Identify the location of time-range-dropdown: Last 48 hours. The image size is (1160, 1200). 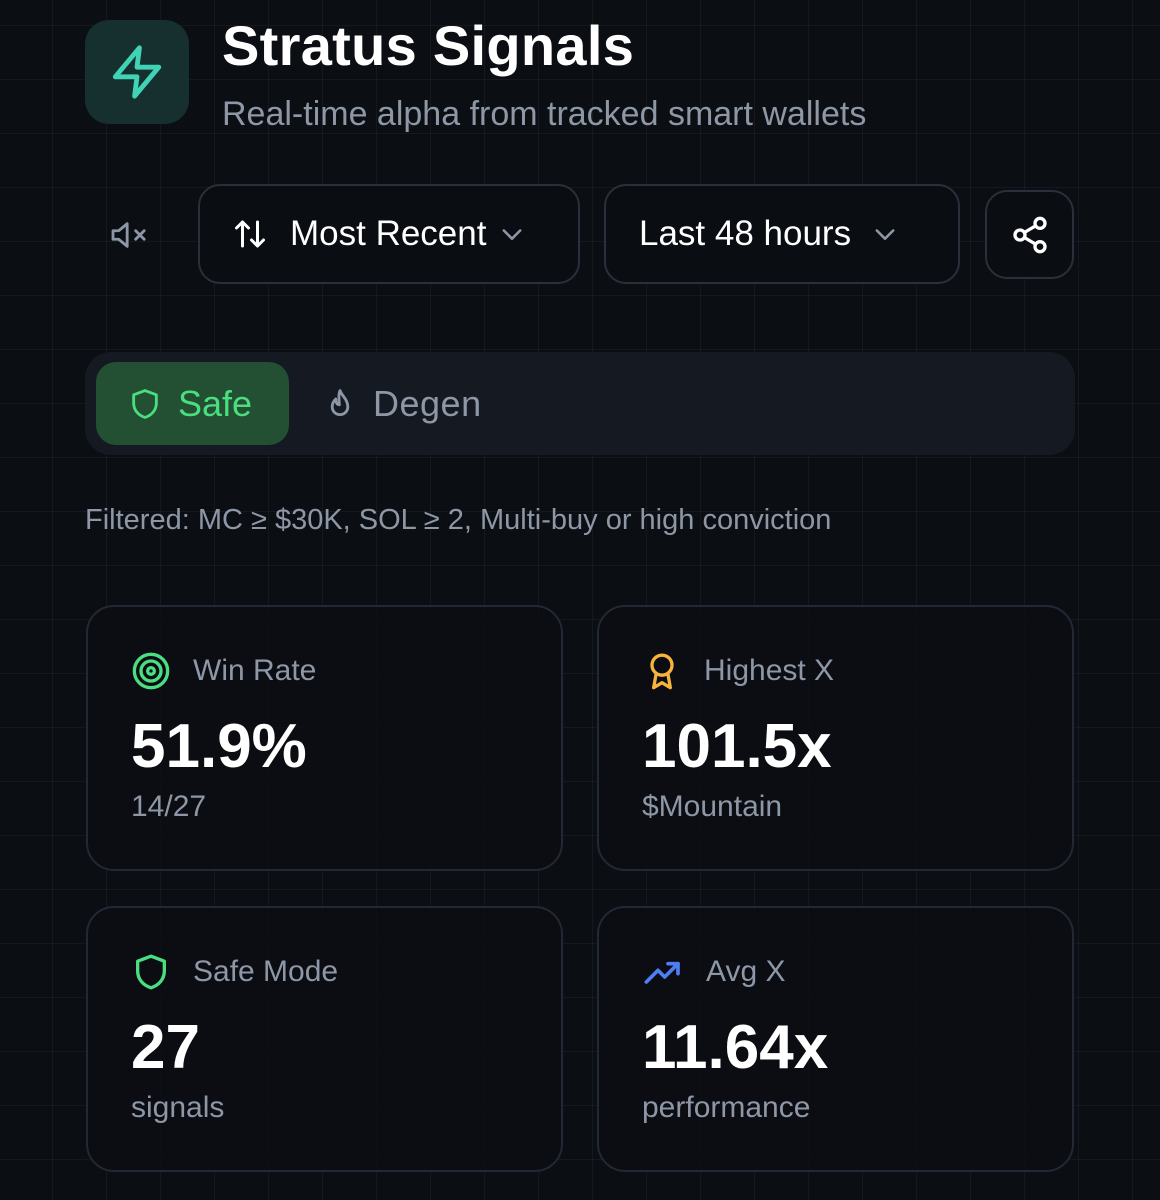
(782, 234).